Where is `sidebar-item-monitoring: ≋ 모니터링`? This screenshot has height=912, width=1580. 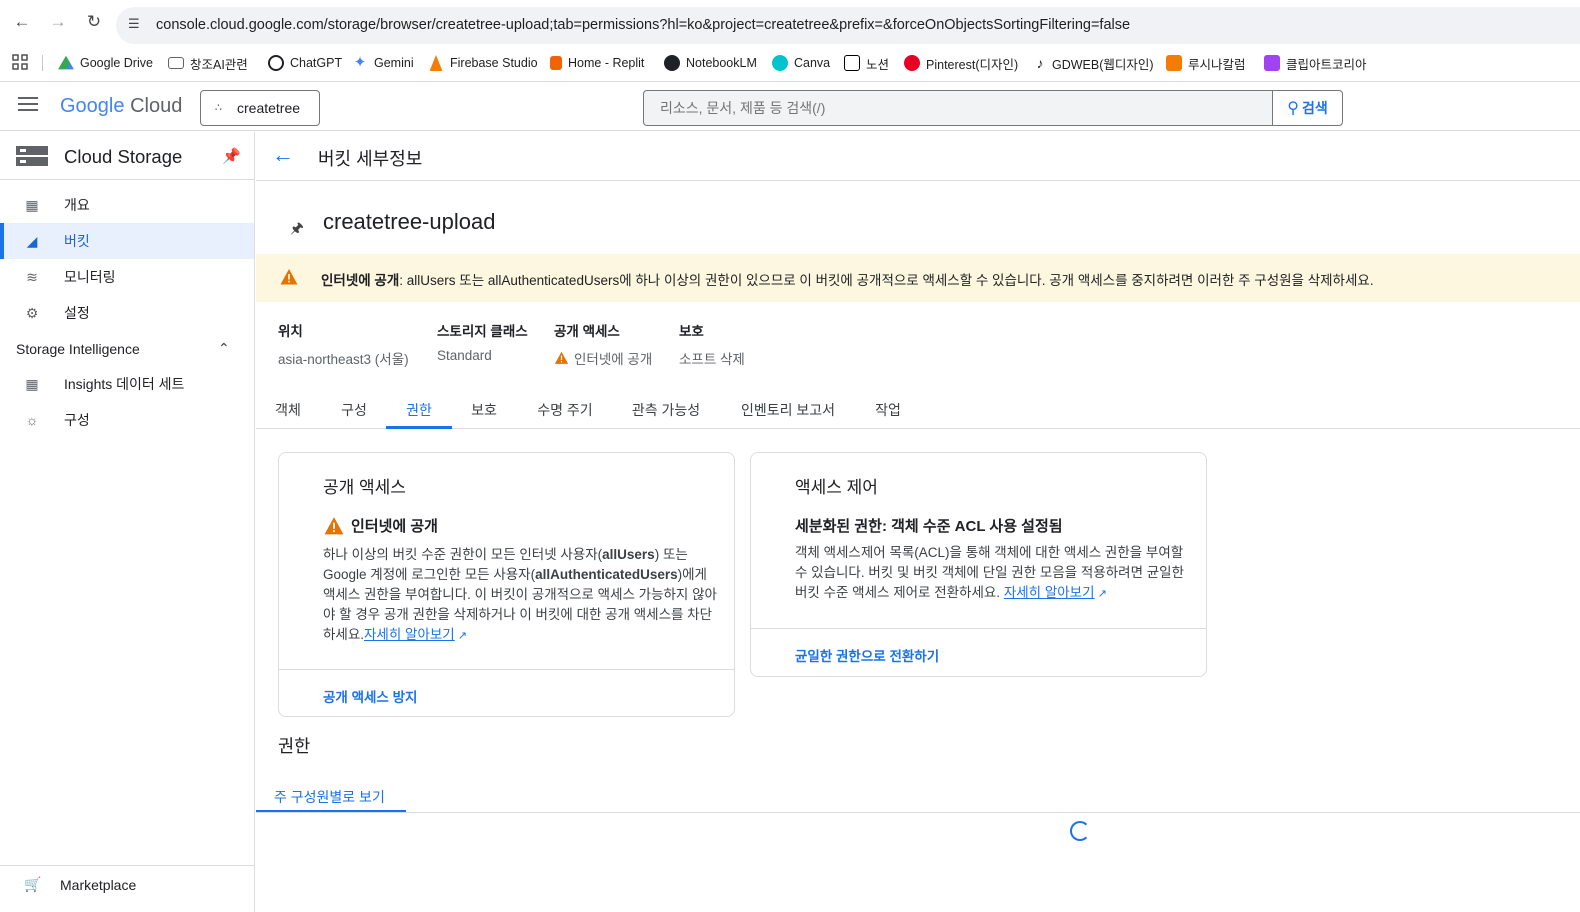
sidebar-item-monitoring: ≋ 모니터링 is located at coordinates (127, 277).